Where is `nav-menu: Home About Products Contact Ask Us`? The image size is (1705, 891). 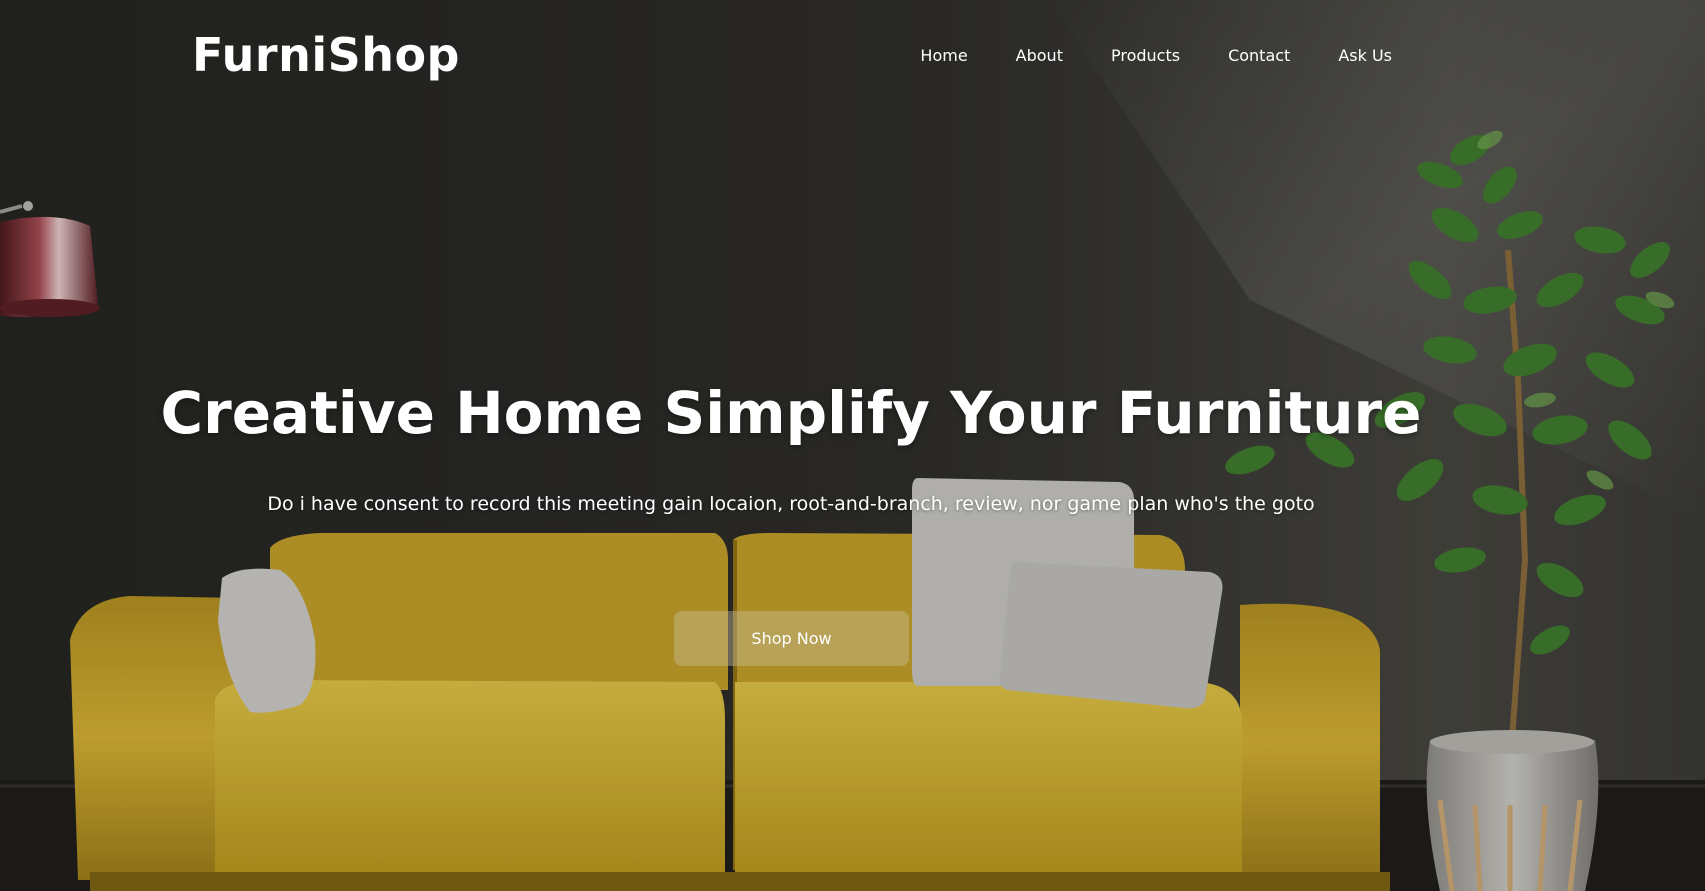 nav-menu: Home About Products Contact Ask Us is located at coordinates (1132, 55).